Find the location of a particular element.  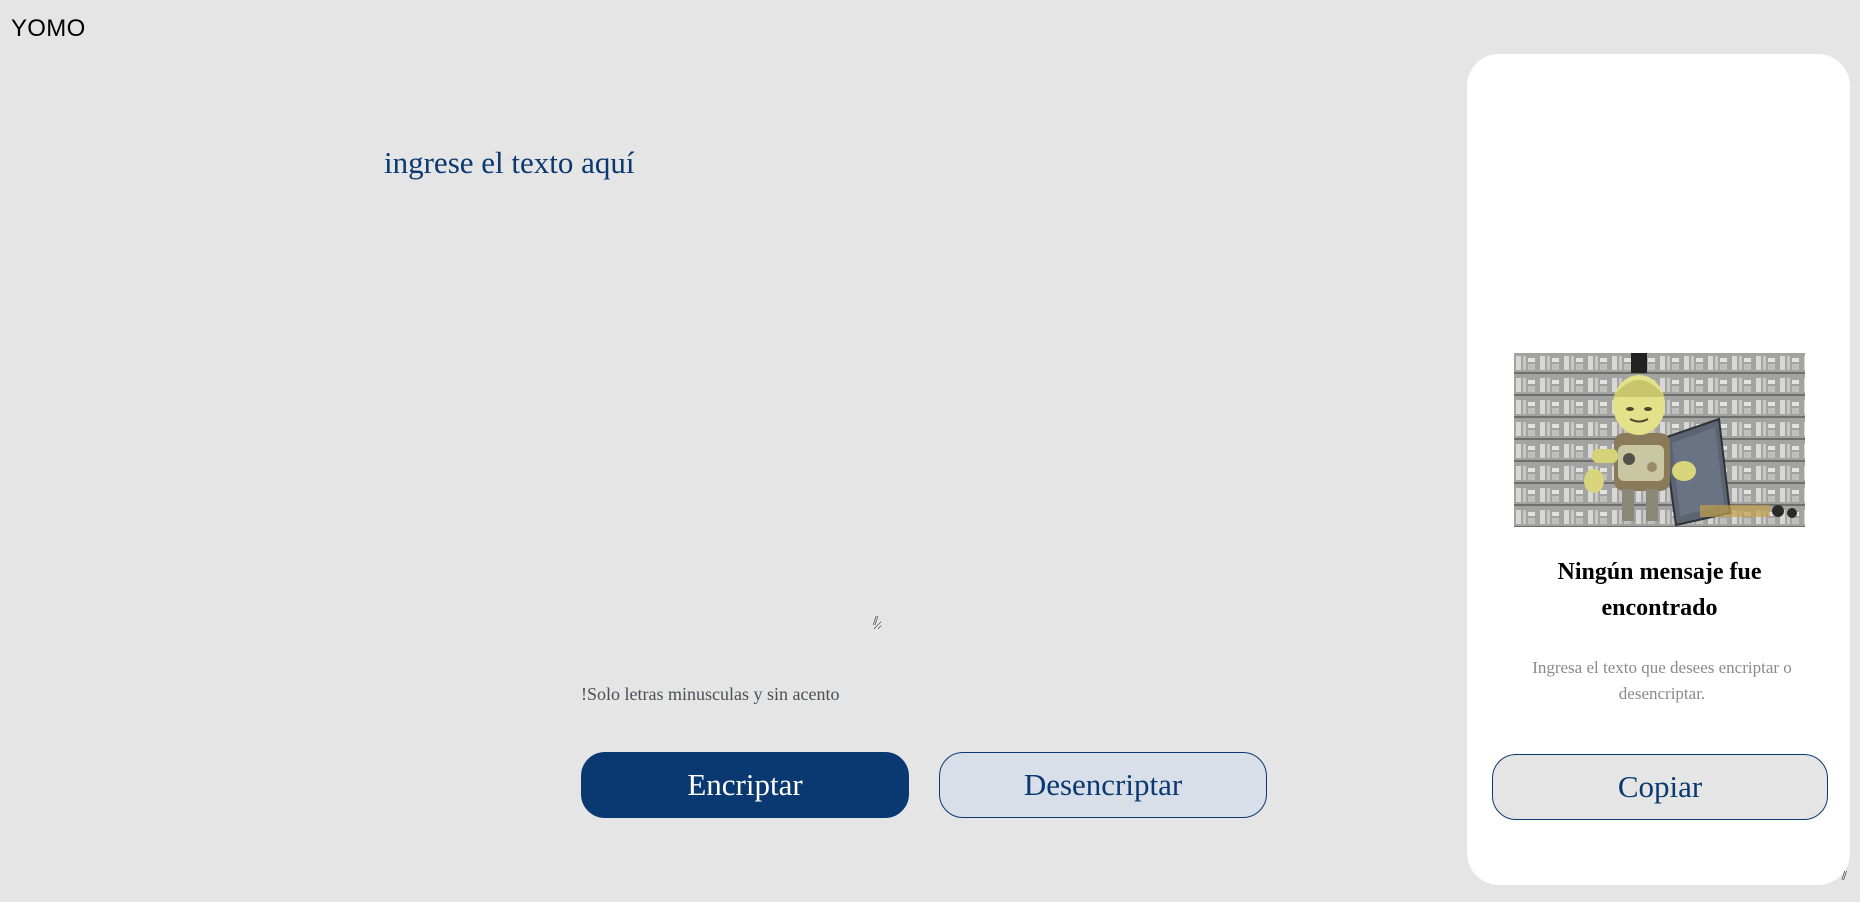

logo: YOMO is located at coordinates (48, 28).